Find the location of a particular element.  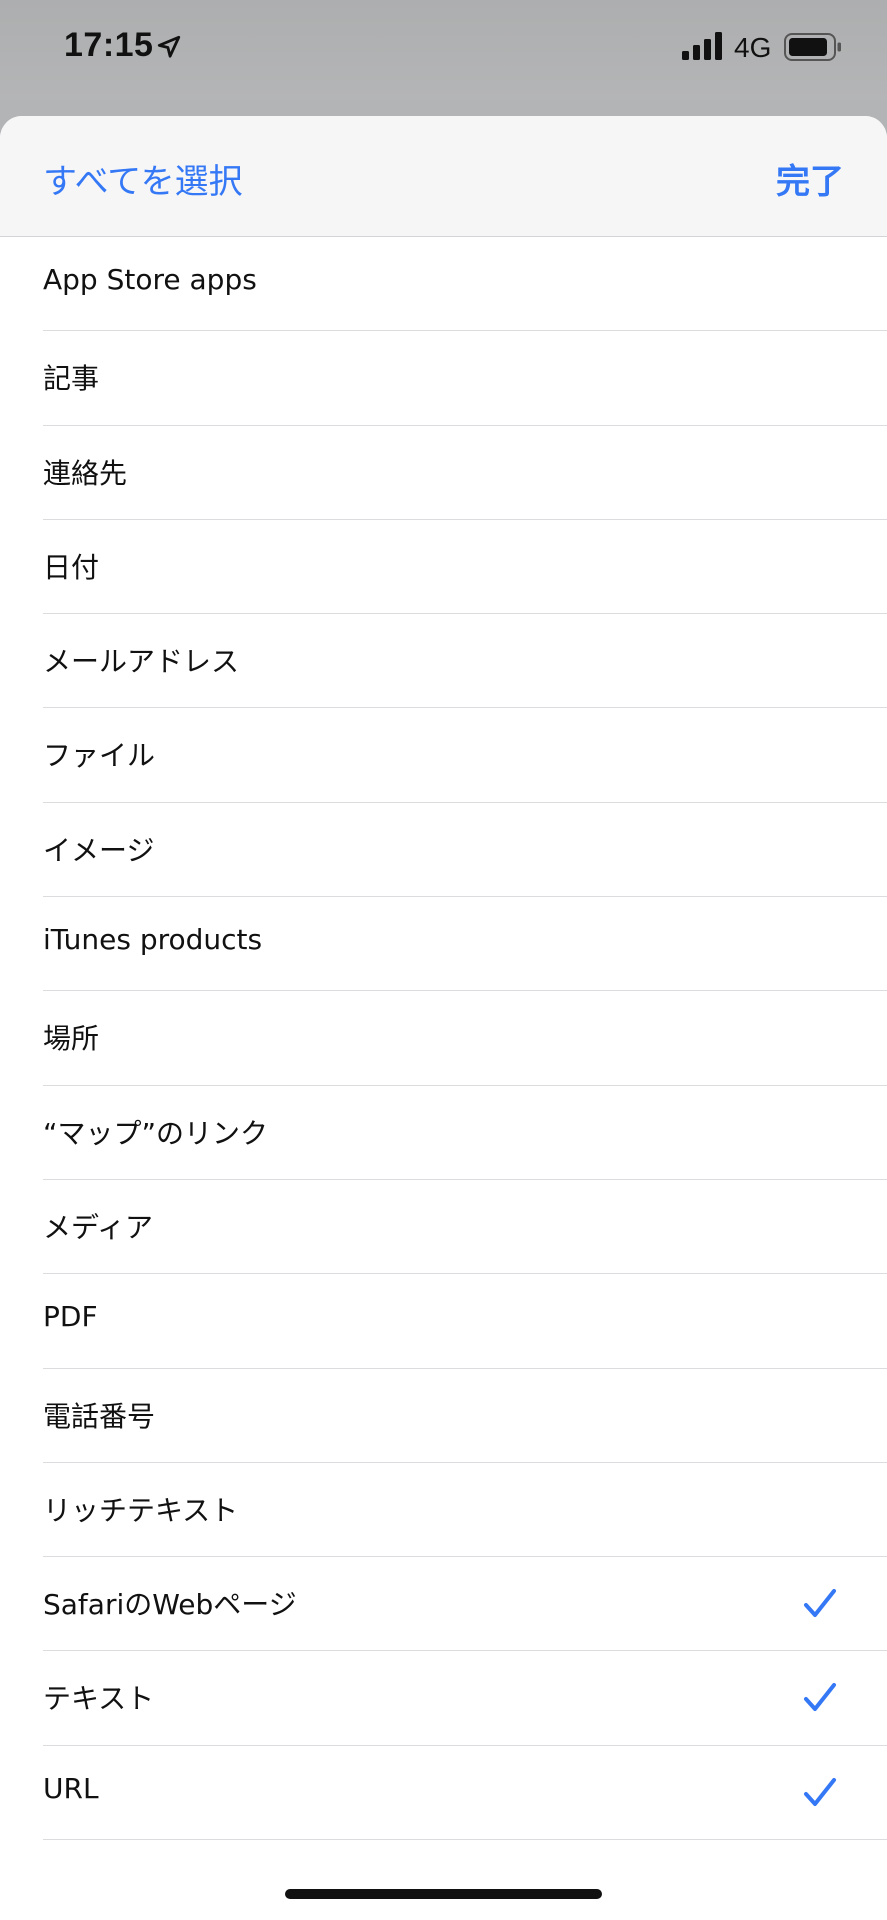

list-item: URL is located at coordinates (465, 1793).